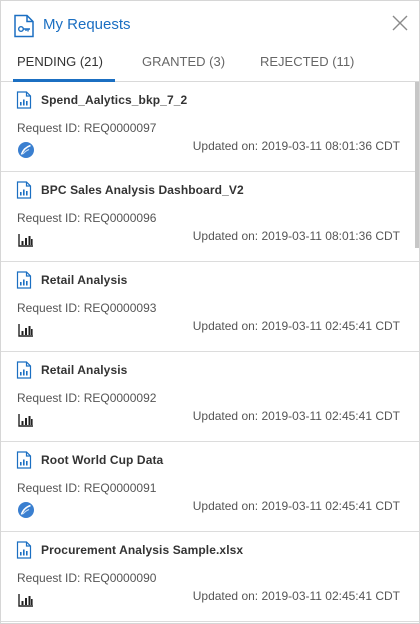 Image resolution: width=420 pixels, height=624 pixels. Describe the element at coordinates (60, 61) in the screenshot. I see `tab-pending-label: PENDING (21)` at that location.